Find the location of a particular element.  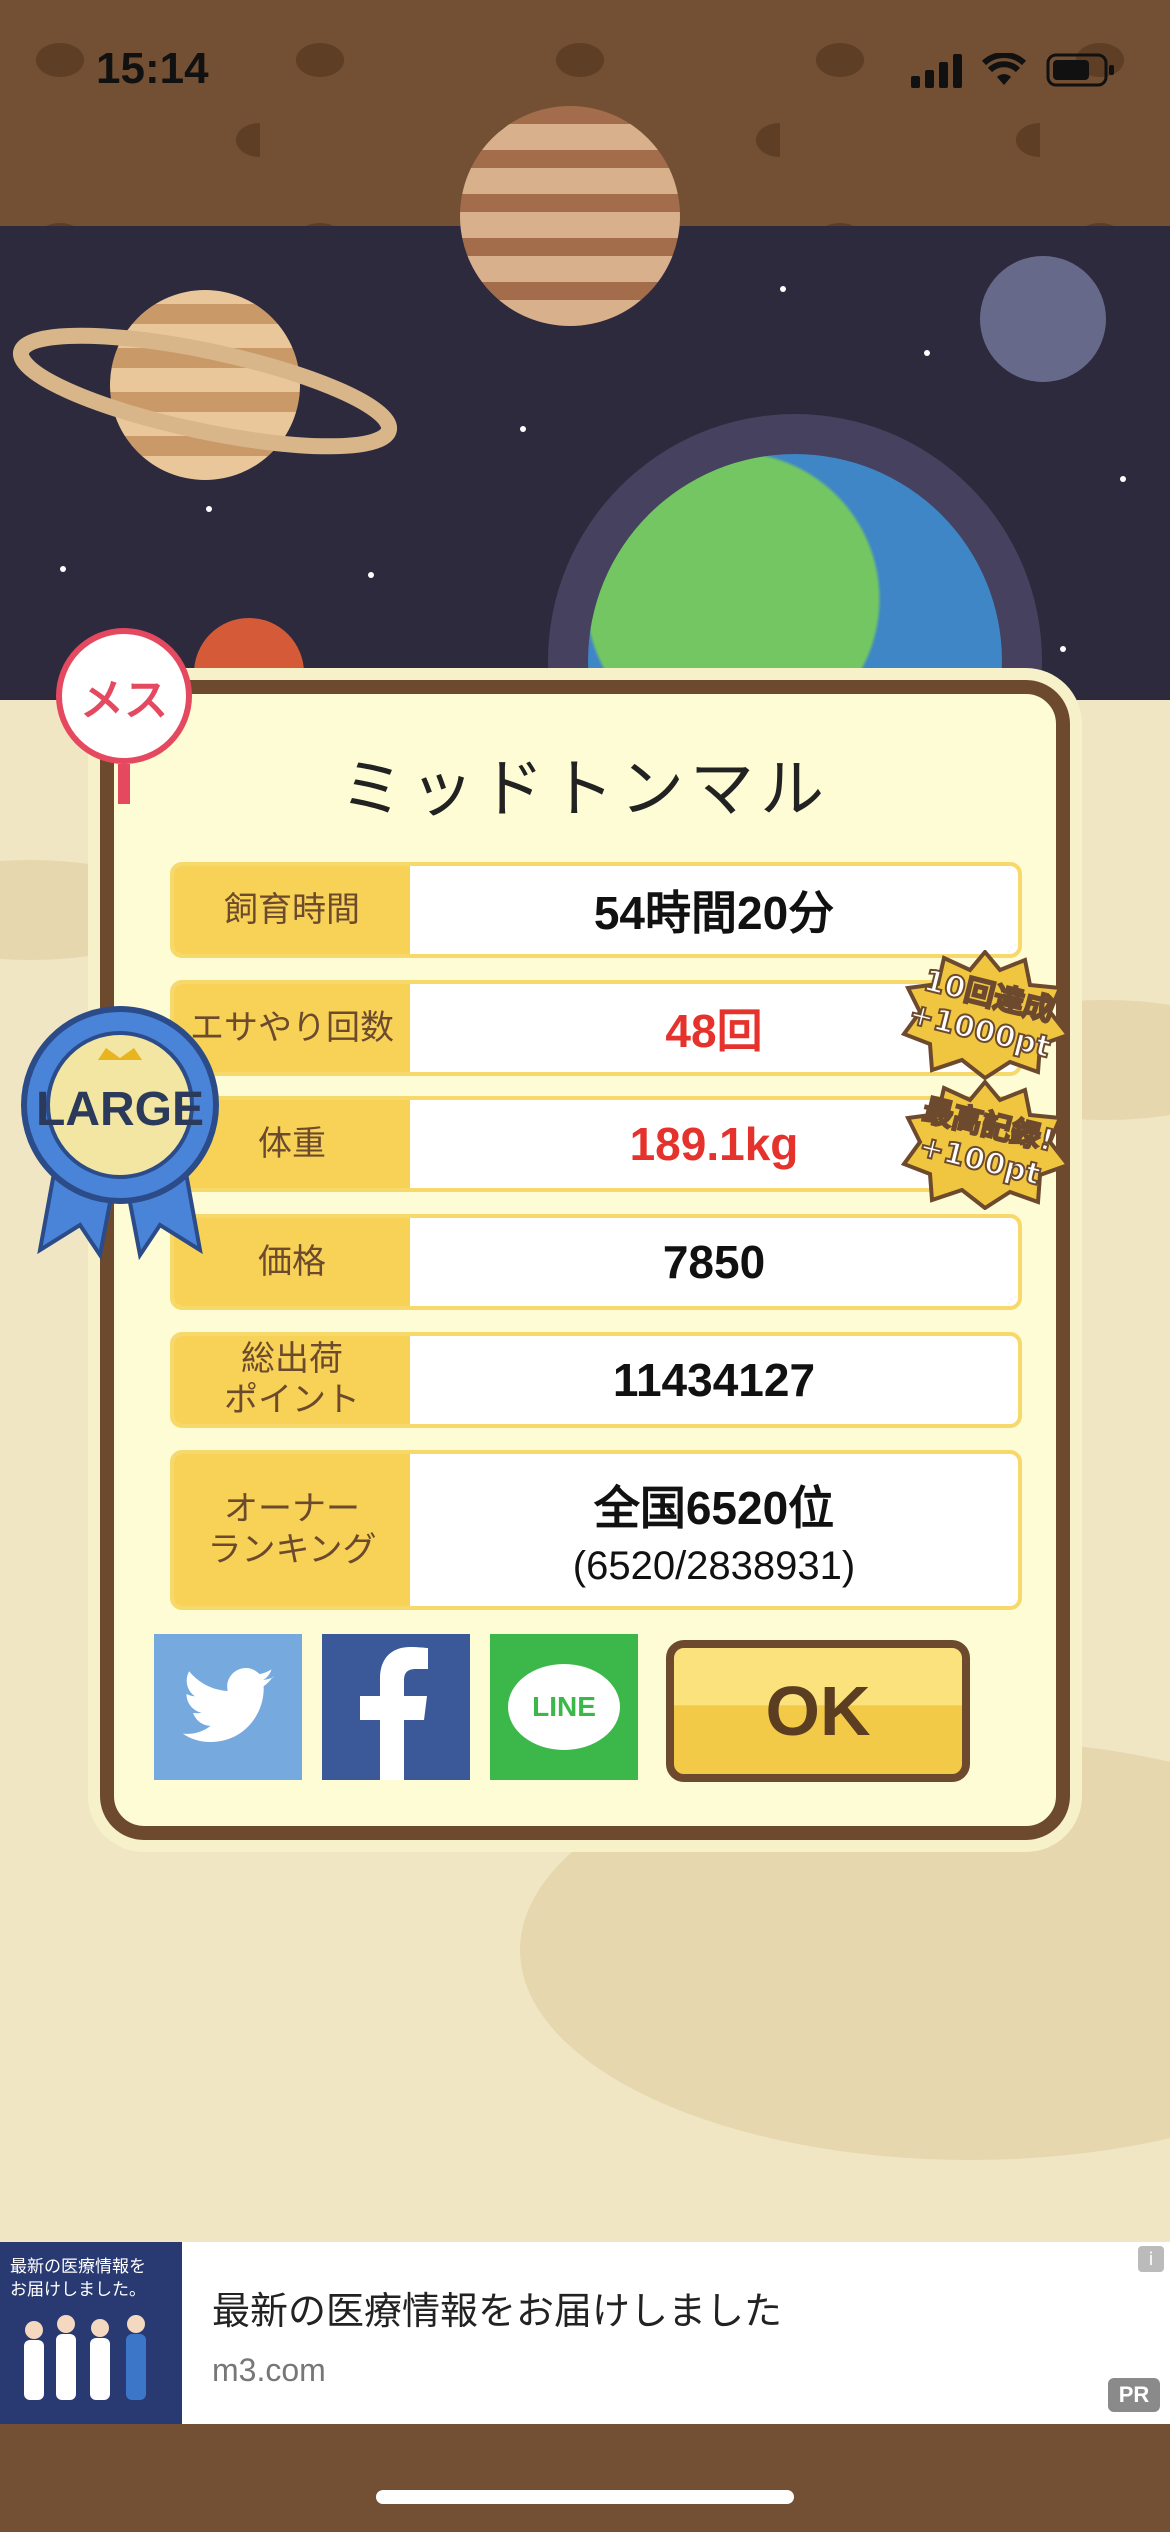

female-symbol-stem is located at coordinates (124, 784).